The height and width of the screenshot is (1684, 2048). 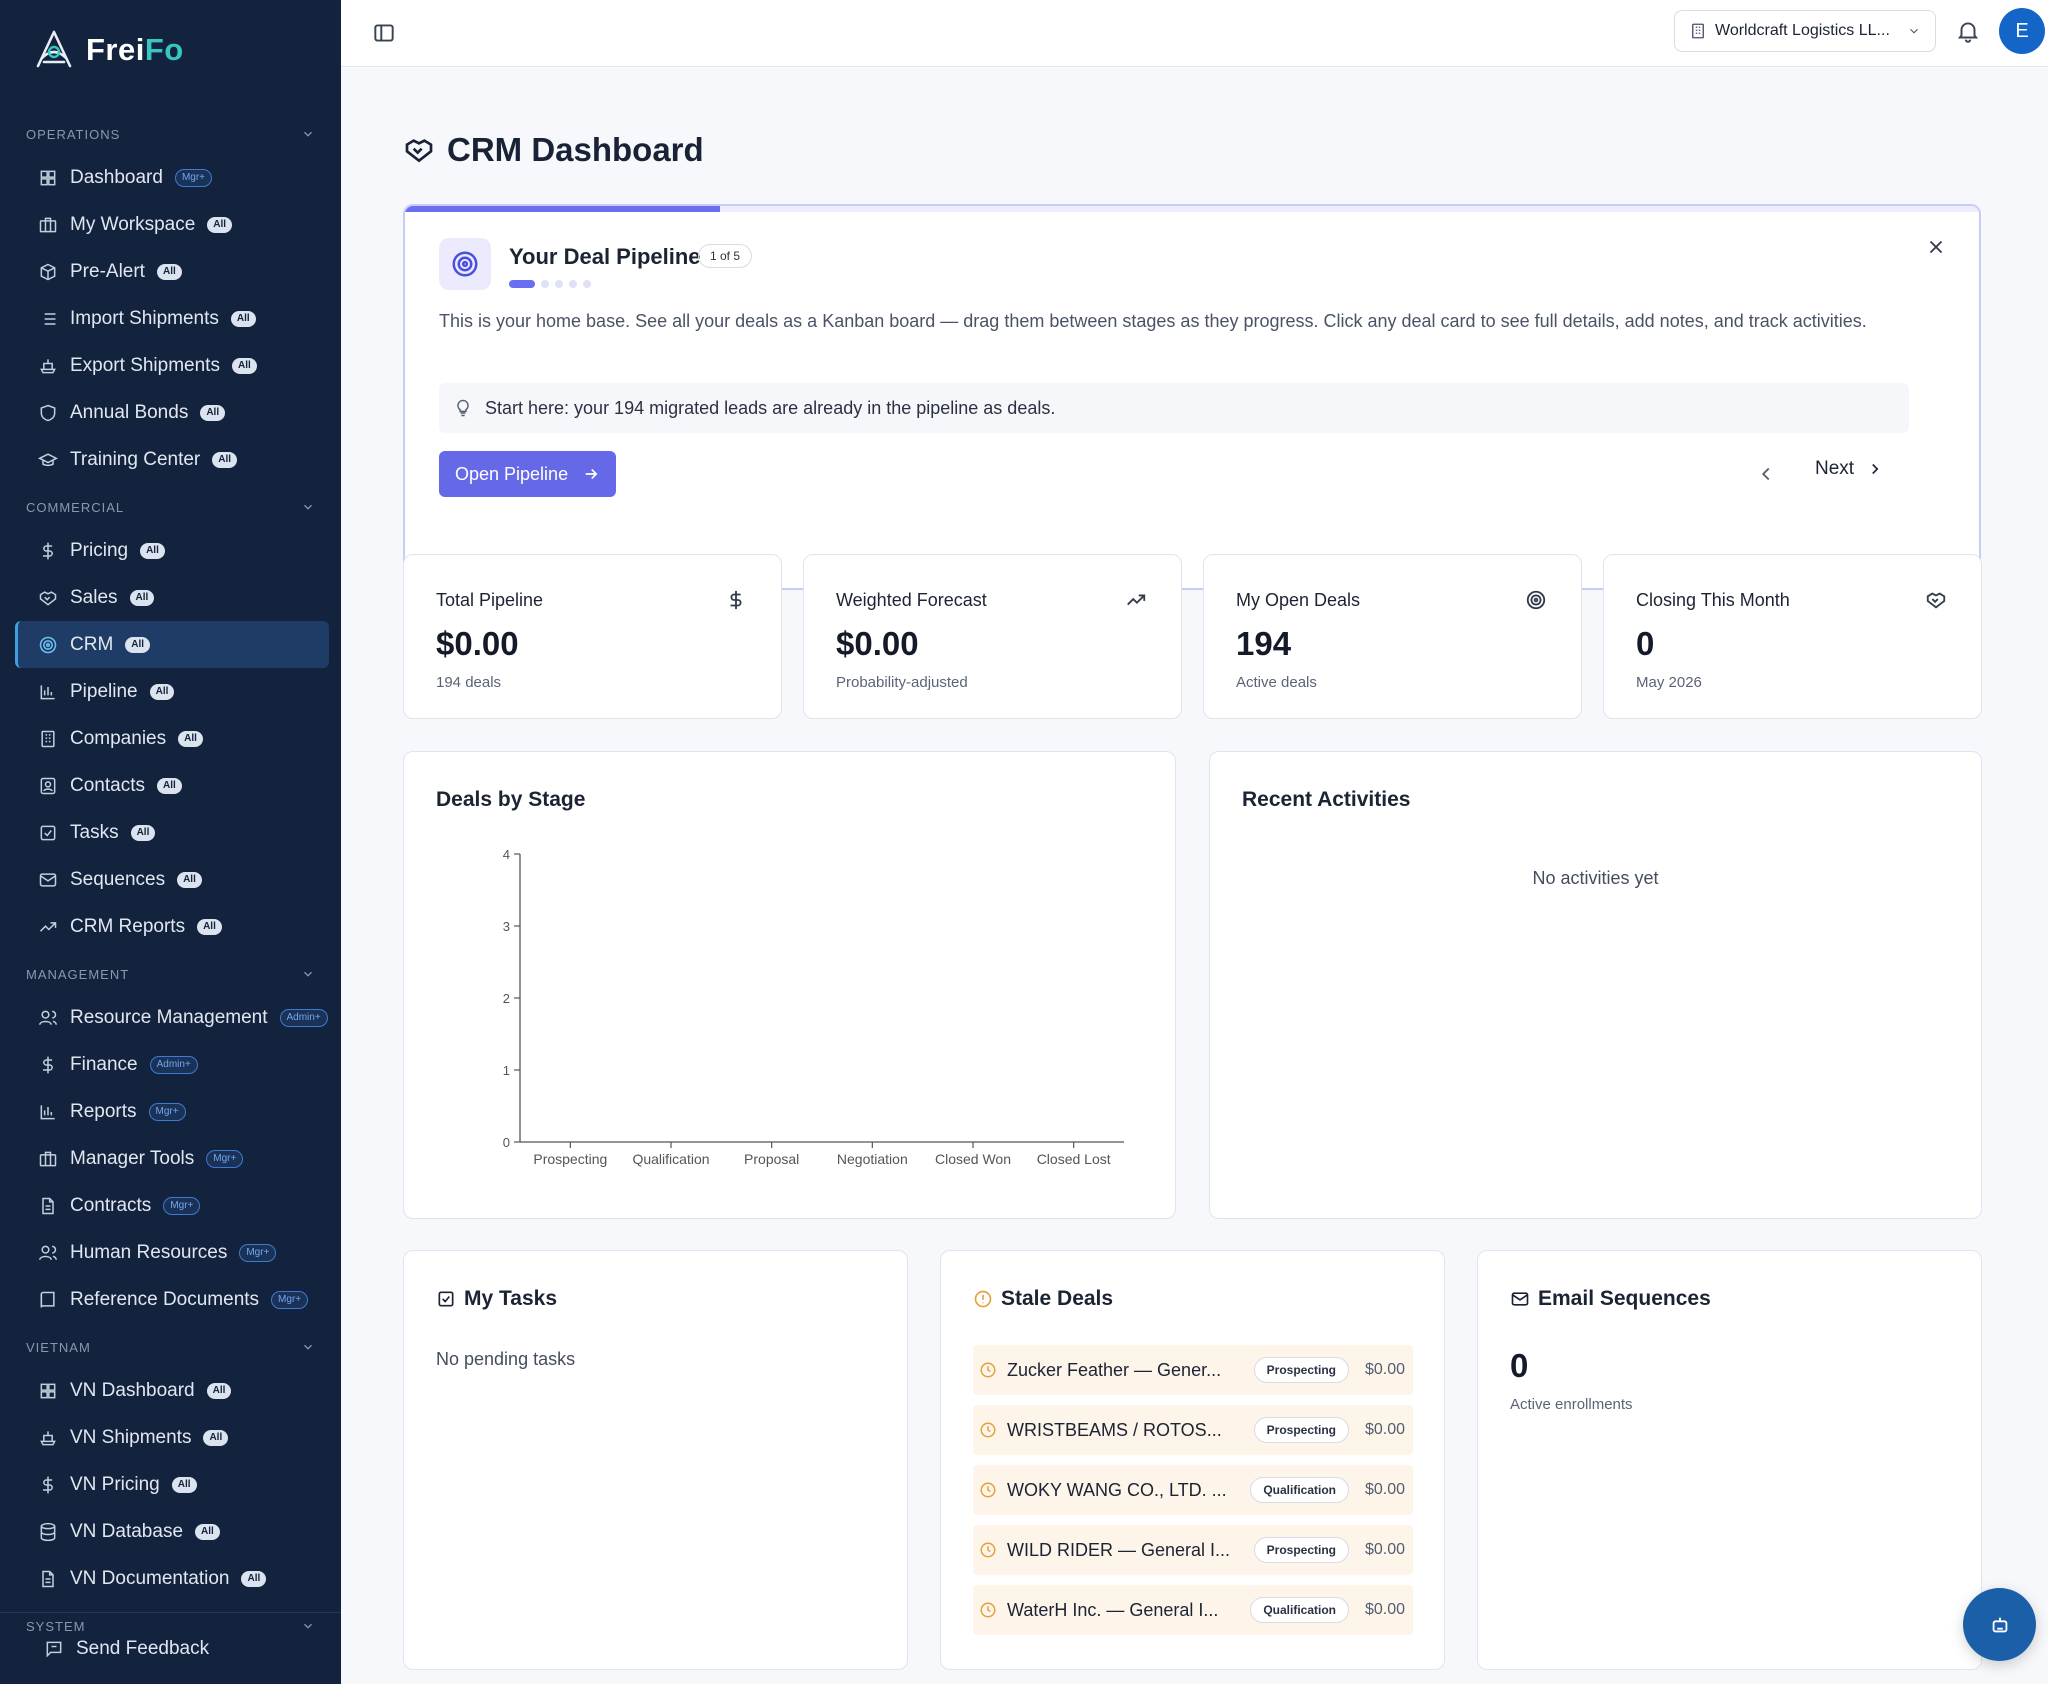 I want to click on sidebar-item-dashboard: Dashboard Mgr+, so click(x=170, y=177).